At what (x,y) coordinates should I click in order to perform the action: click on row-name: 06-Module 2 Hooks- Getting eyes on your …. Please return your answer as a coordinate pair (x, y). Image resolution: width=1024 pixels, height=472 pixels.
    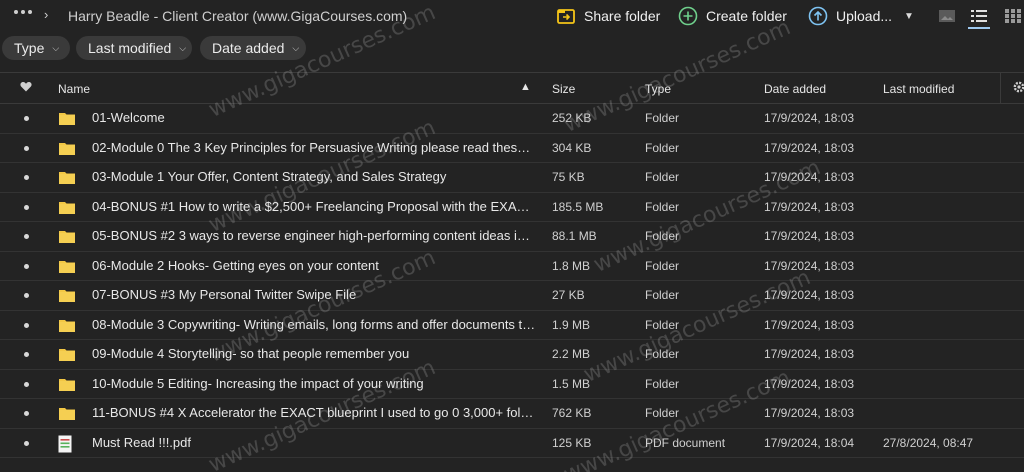
    Looking at the image, I should click on (314, 265).